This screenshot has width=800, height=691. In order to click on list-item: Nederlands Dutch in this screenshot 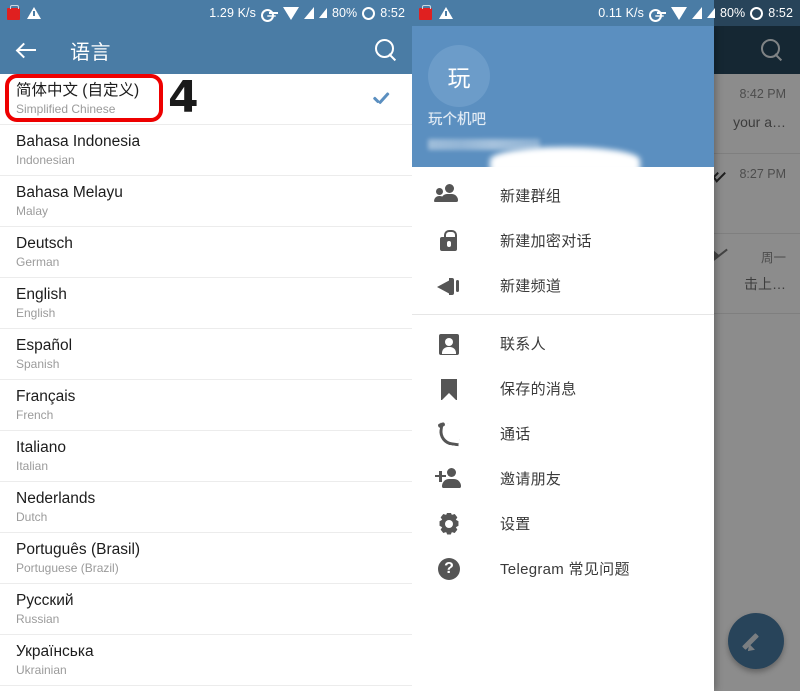, I will do `click(206, 507)`.